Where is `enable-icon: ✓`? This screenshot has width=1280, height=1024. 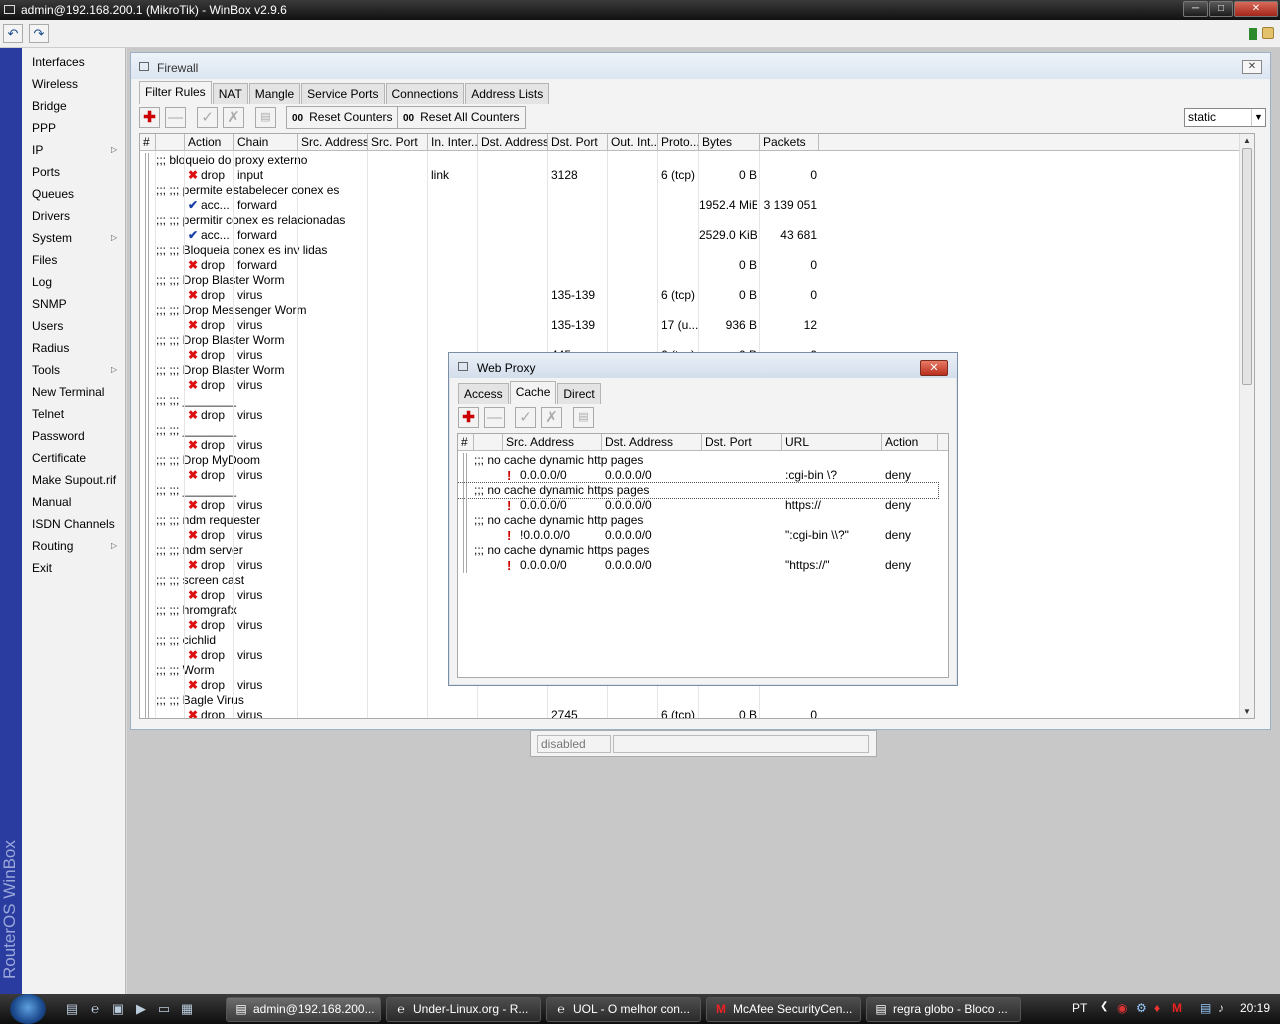
enable-icon: ✓ is located at coordinates (525, 417).